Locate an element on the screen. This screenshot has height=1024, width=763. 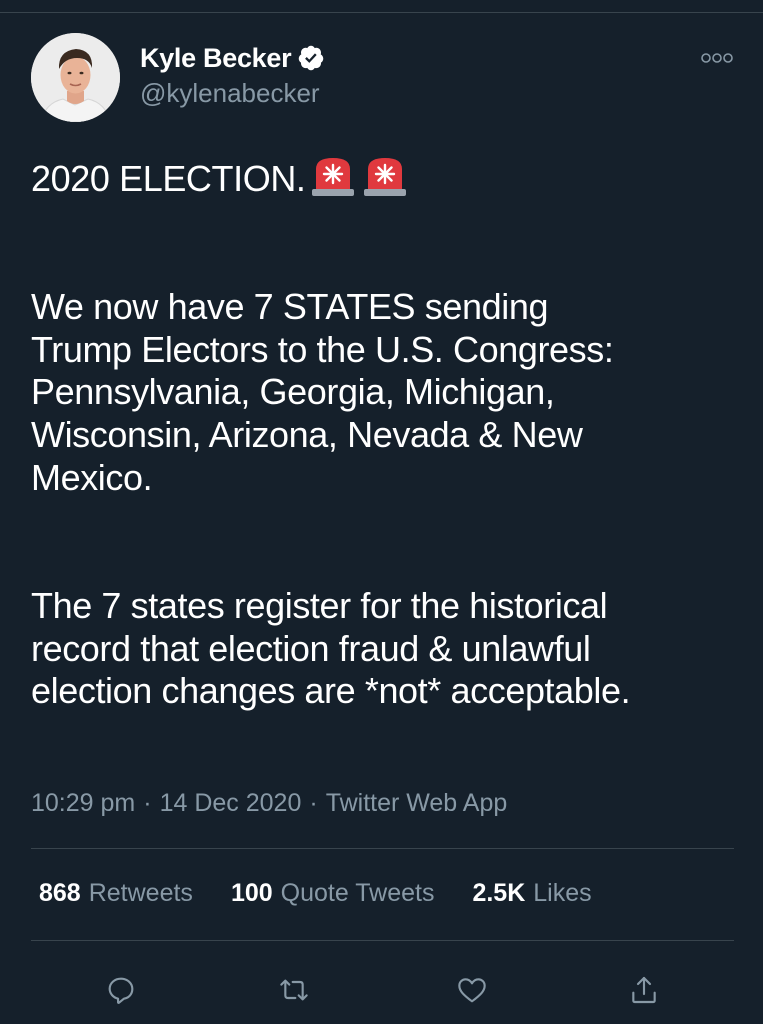
headline-text: 2020 ELECTION. is located at coordinates (168, 178).